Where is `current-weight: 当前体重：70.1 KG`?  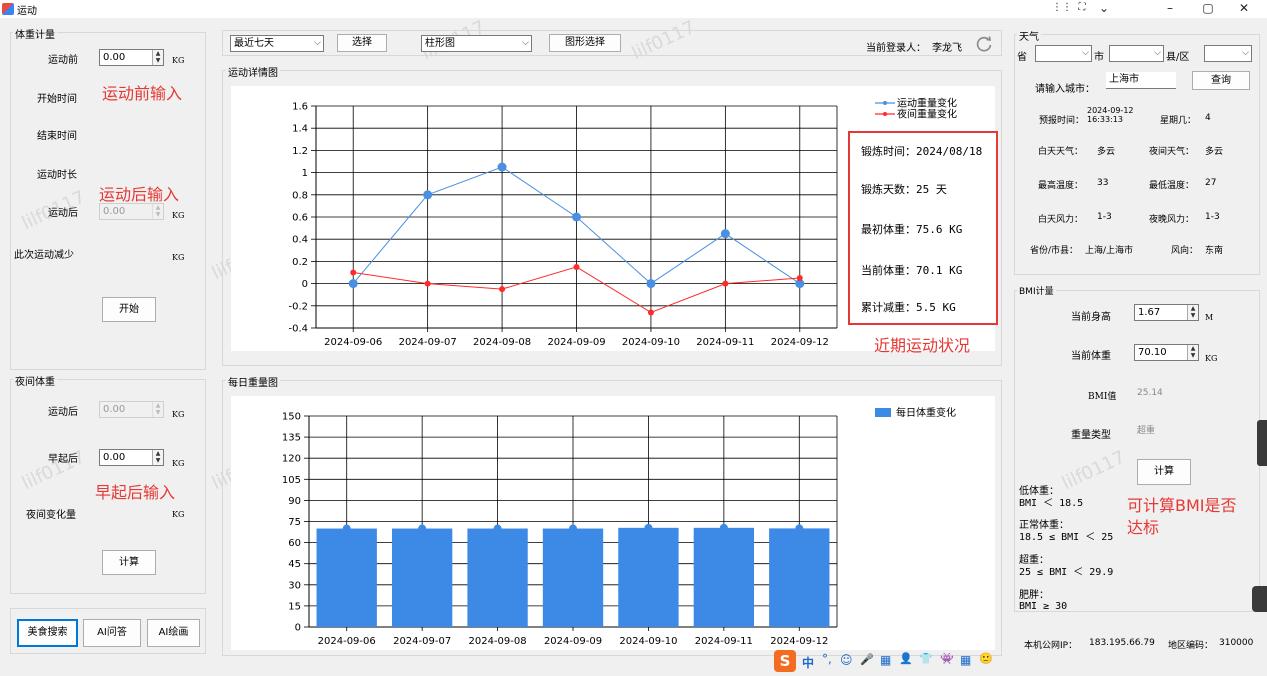 current-weight: 当前体重：70.1 KG is located at coordinates (912, 270).